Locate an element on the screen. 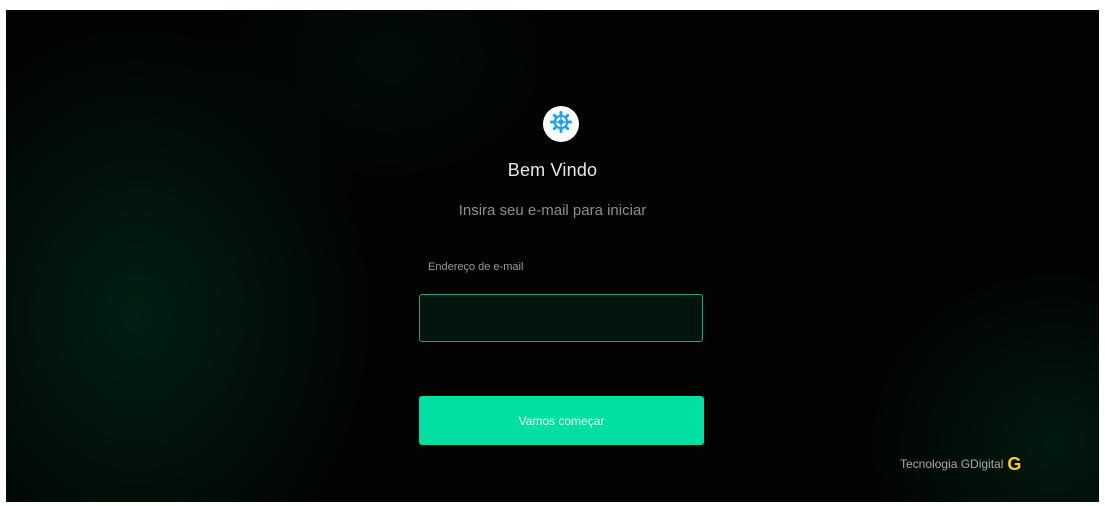  start-button: Vamos começar is located at coordinates (561, 420).